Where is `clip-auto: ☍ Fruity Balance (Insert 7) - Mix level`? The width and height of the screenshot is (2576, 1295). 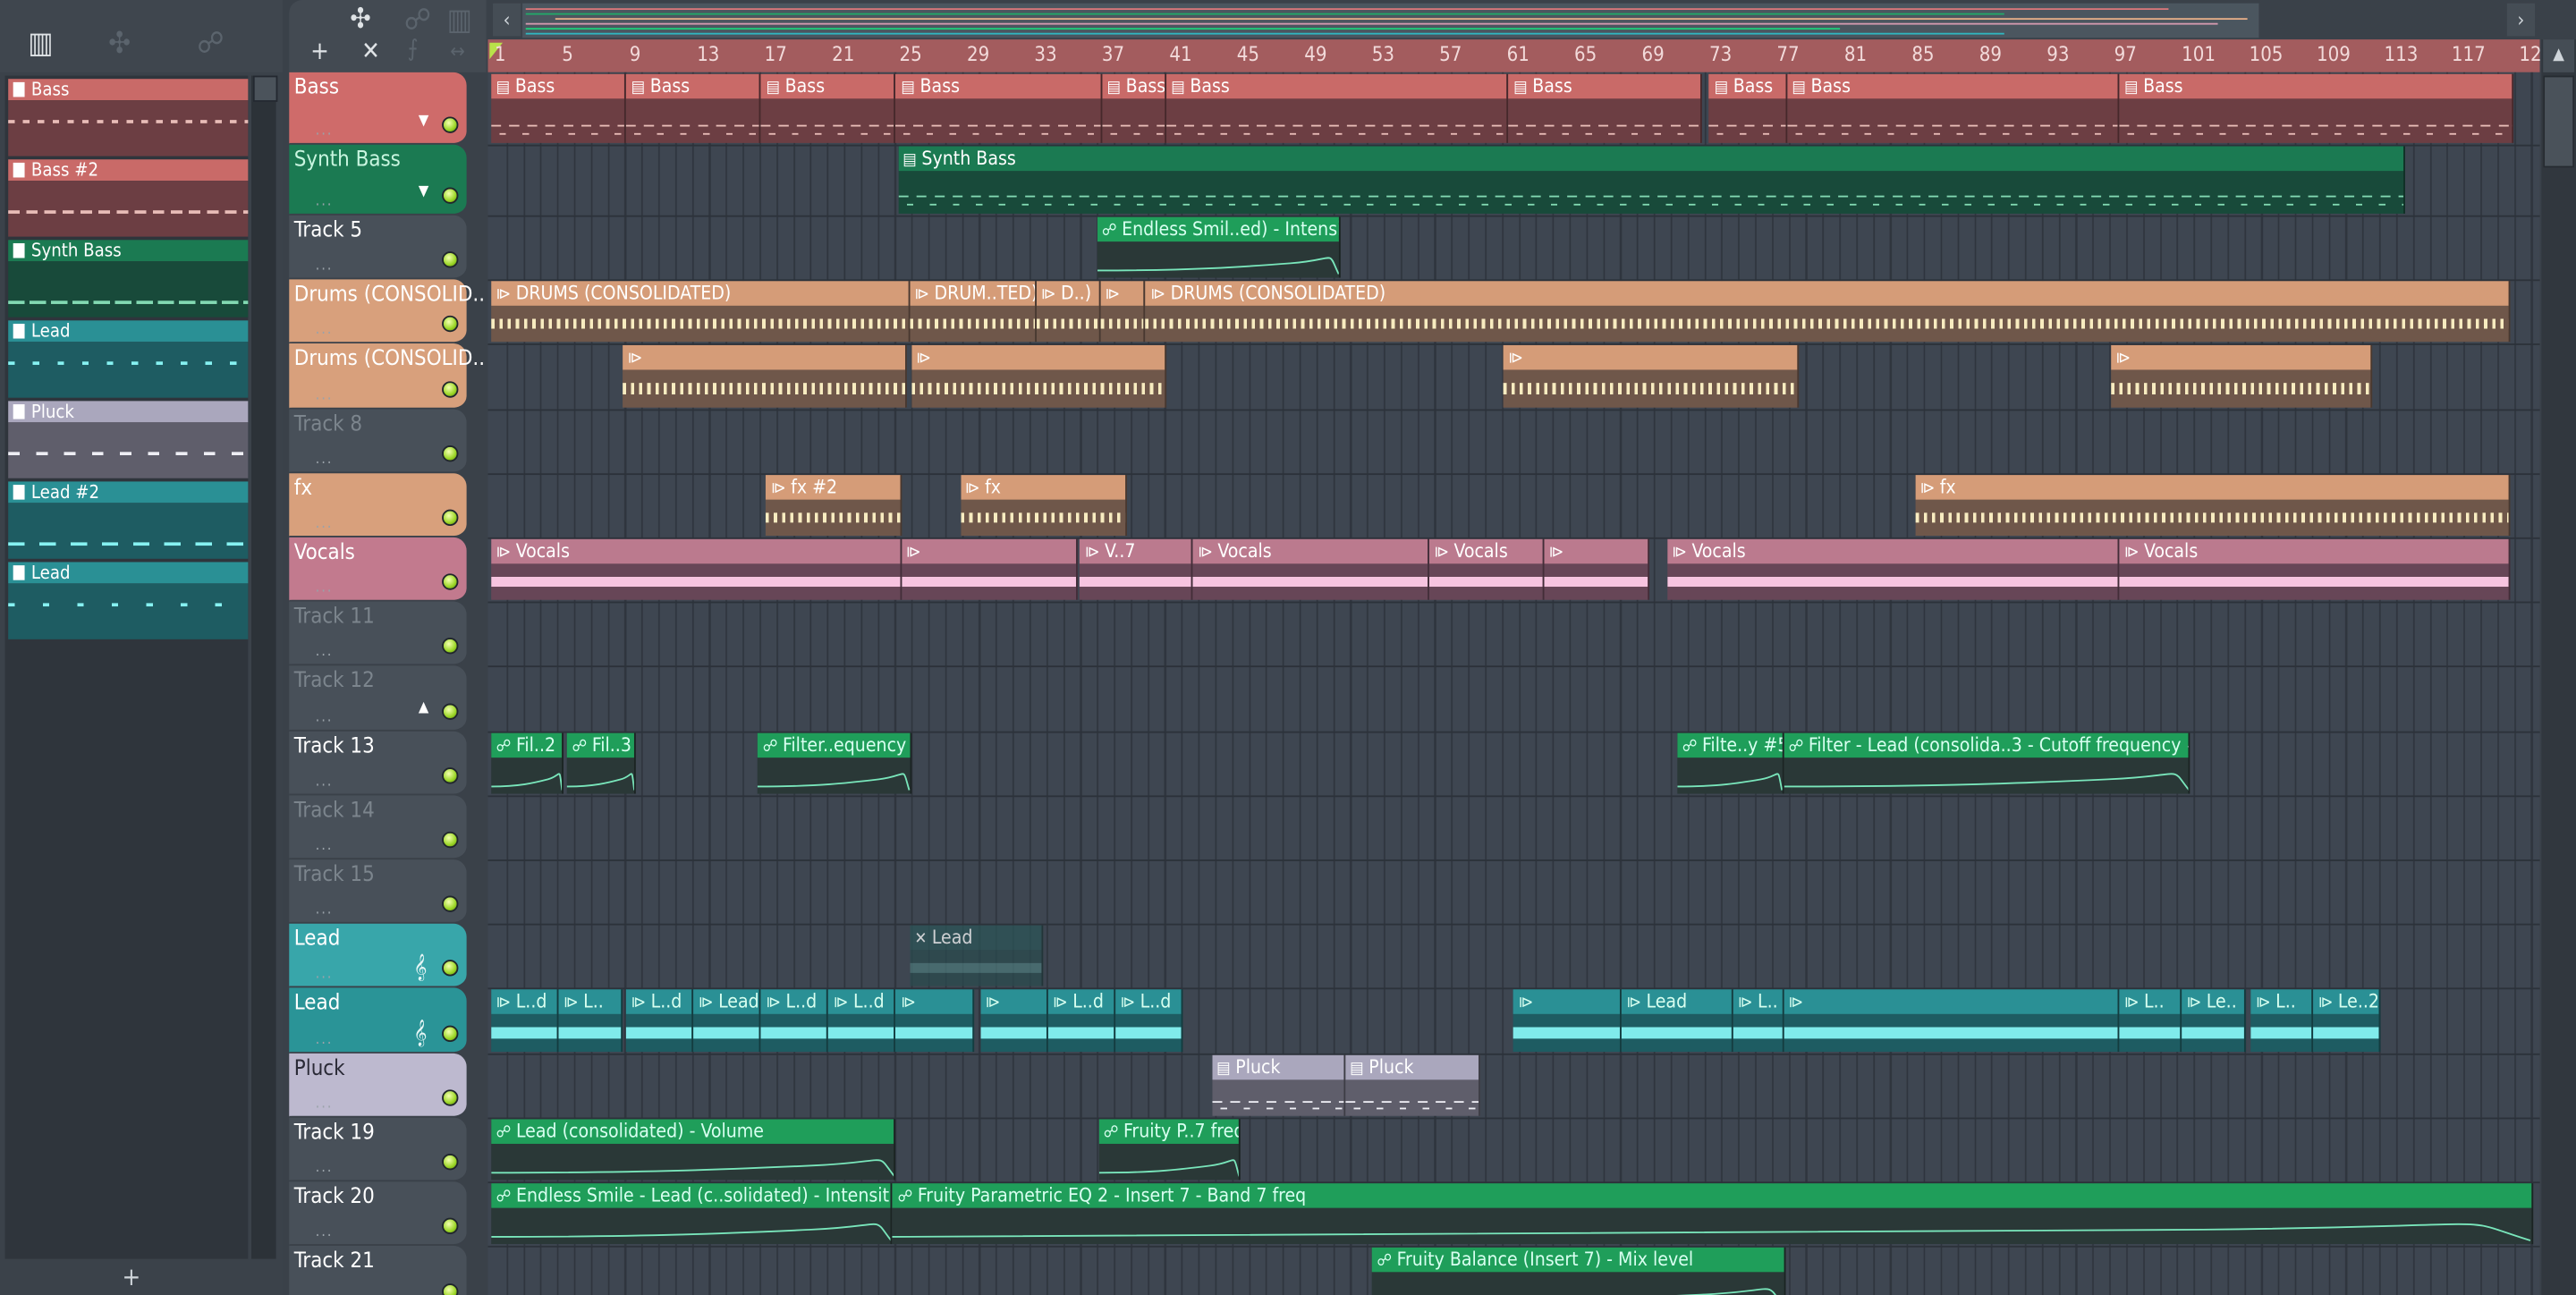
clip-auto: ☍ Fruity Balance (Insert 7) - Mix level is located at coordinates (1578, 1271).